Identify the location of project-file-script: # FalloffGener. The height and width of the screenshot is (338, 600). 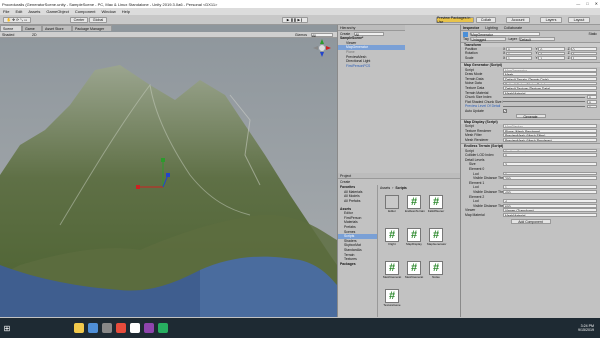
(436, 204).